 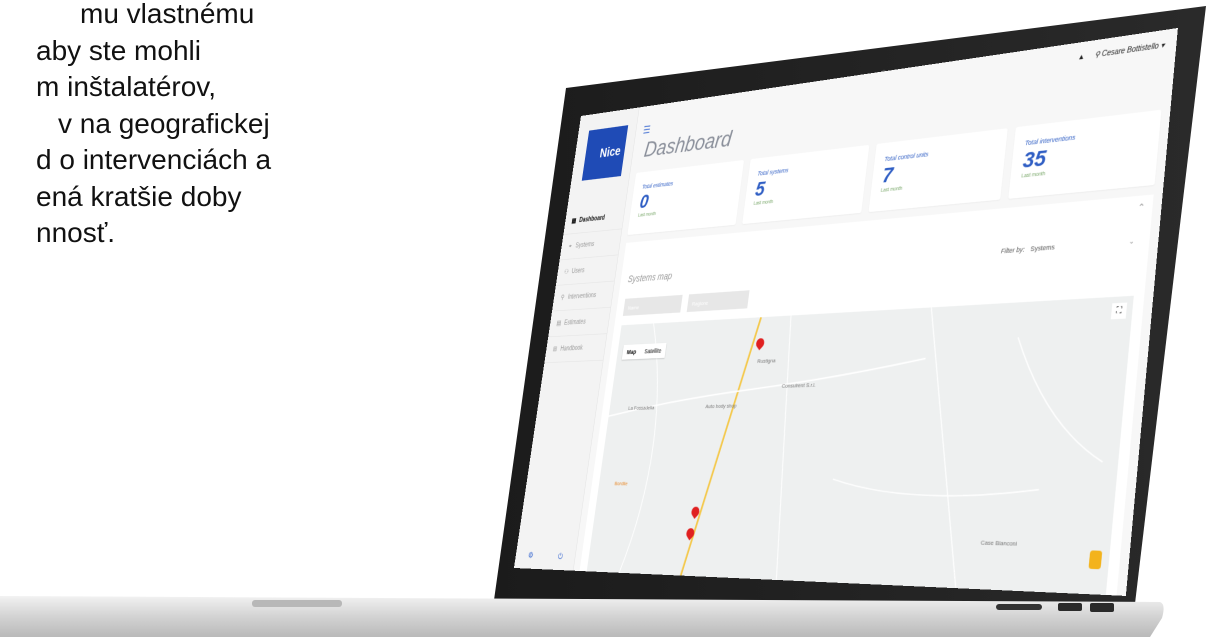 I want to click on filter-value: Systems, so click(x=1043, y=248).